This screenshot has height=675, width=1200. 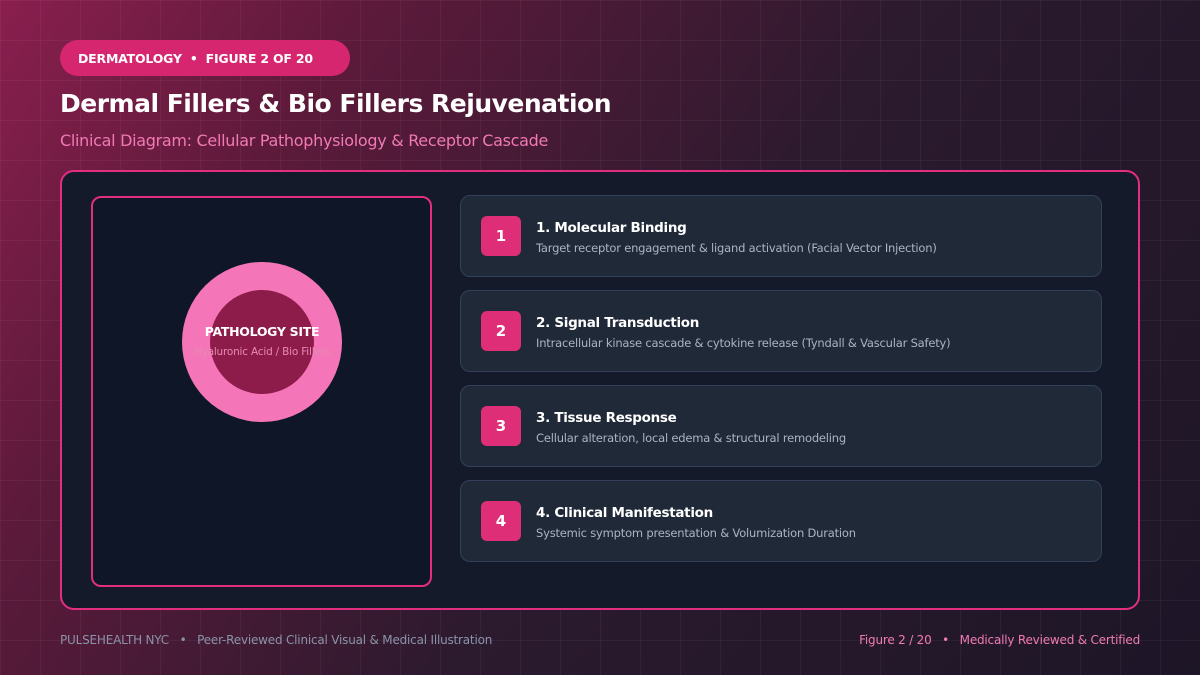 I want to click on category-label: DERMATOLOGY, so click(x=130, y=58).